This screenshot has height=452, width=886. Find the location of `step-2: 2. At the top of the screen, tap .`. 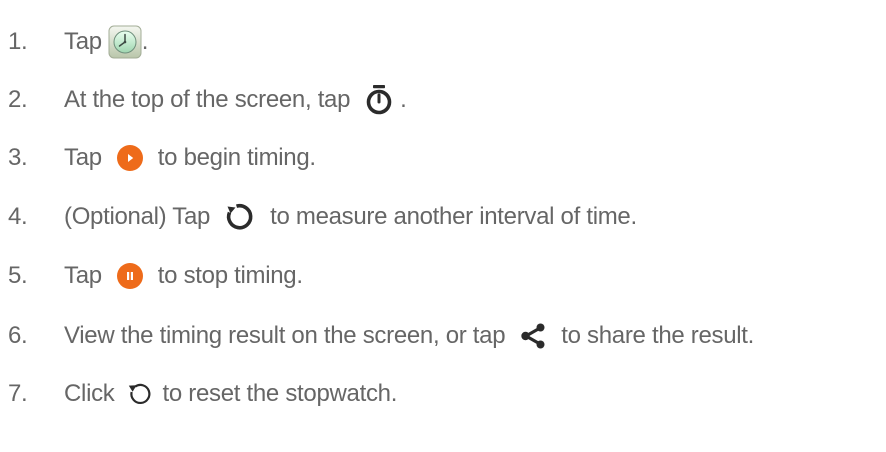

step-2: 2. At the top of the screen, tap . is located at coordinates (207, 100).